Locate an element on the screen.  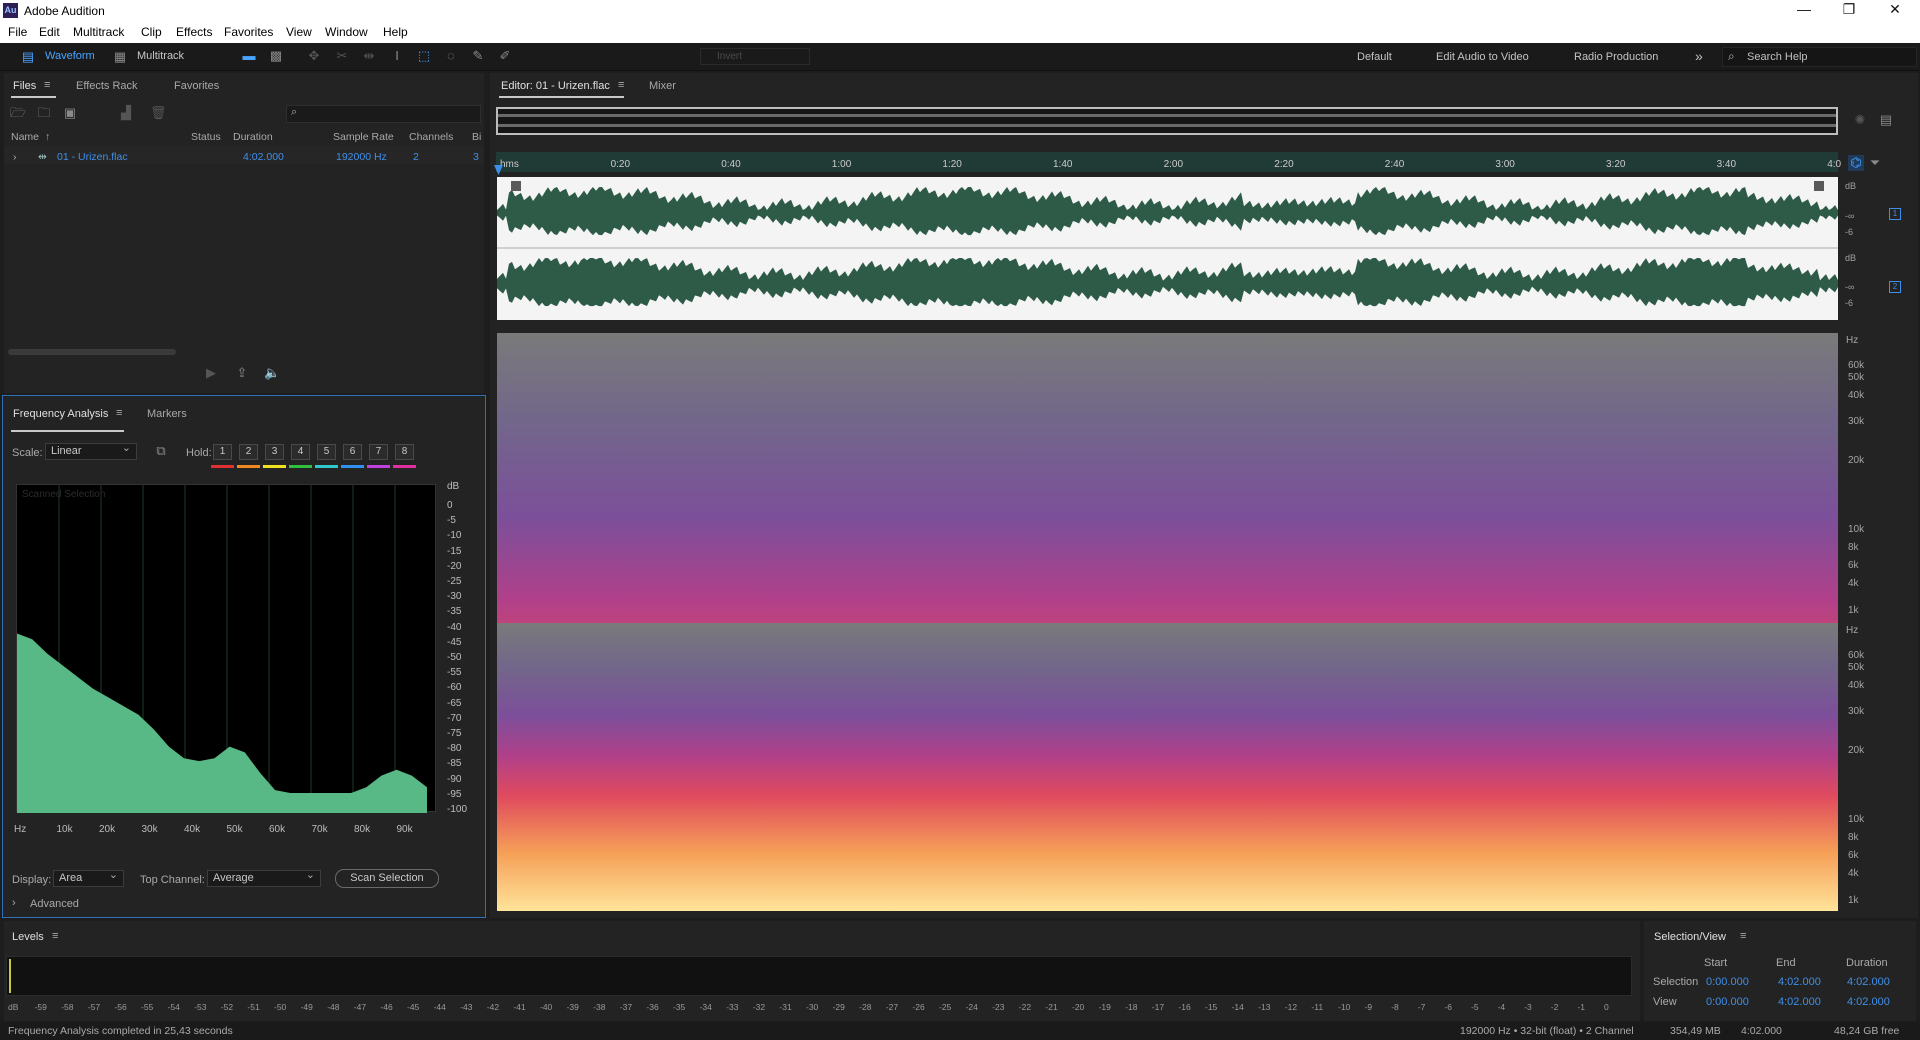
channel-1-toggle: 1 is located at coordinates (1895, 214).